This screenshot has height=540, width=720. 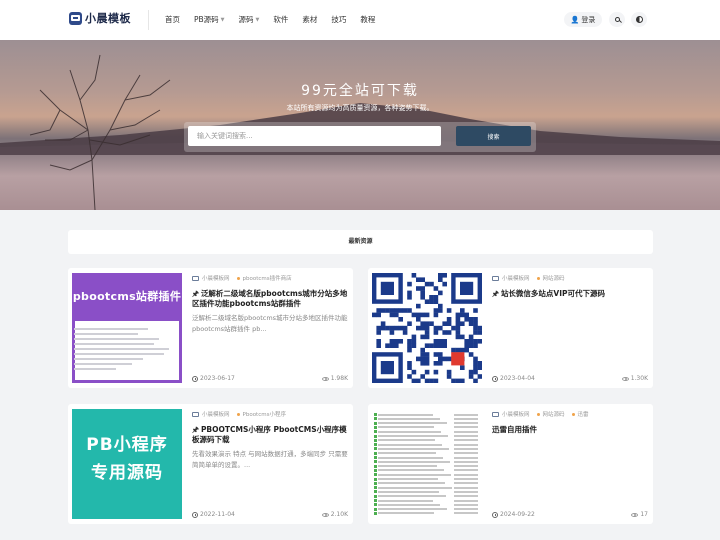 What do you see at coordinates (514, 429) in the screenshot?
I see `card-title-text: 迅雷自用插件` at bounding box center [514, 429].